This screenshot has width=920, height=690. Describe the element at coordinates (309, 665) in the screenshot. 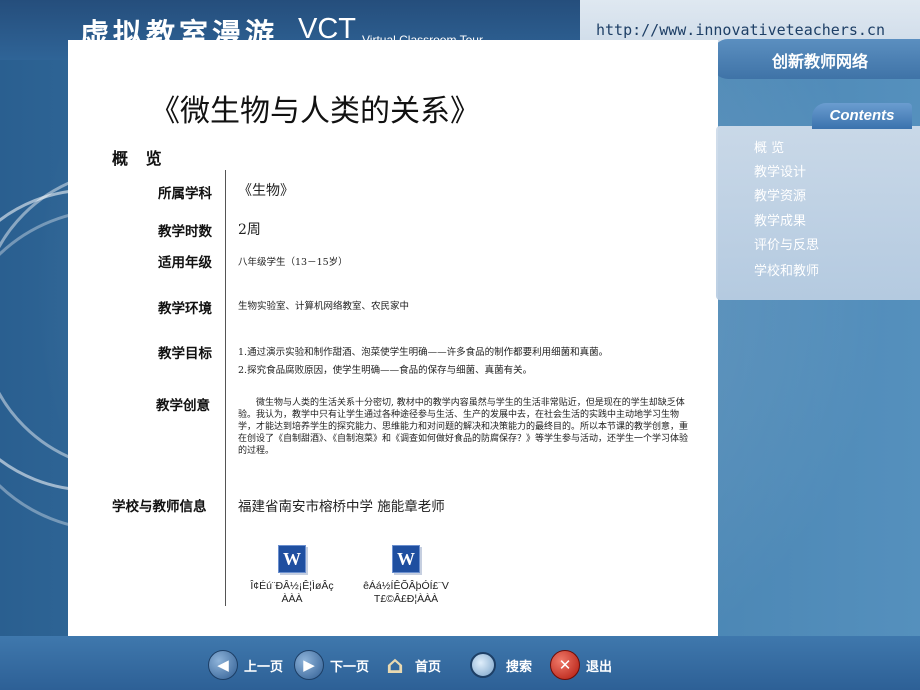

I see `arrow-right-icon: ▶` at that location.